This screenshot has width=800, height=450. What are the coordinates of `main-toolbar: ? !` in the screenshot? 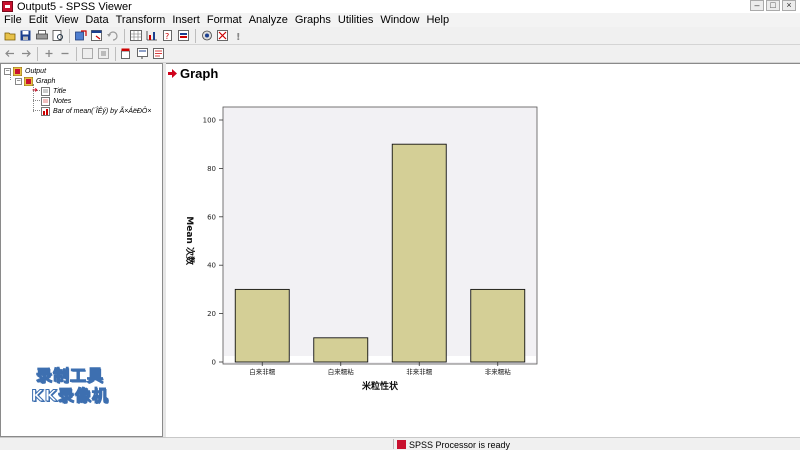 It's located at (400, 36).